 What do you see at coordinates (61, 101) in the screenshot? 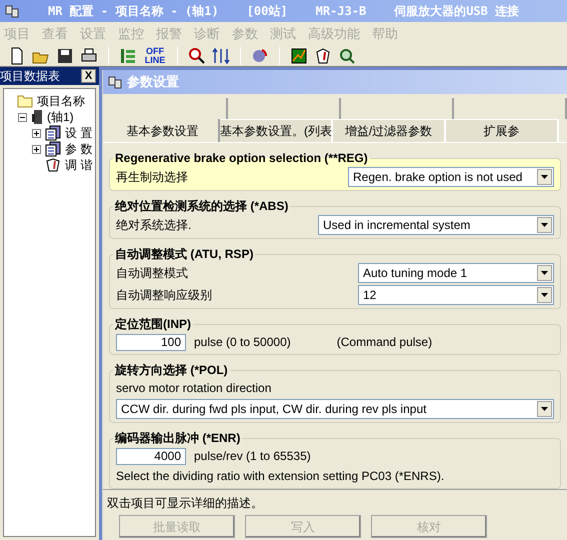
I see `tree-item: 项目名称` at bounding box center [61, 101].